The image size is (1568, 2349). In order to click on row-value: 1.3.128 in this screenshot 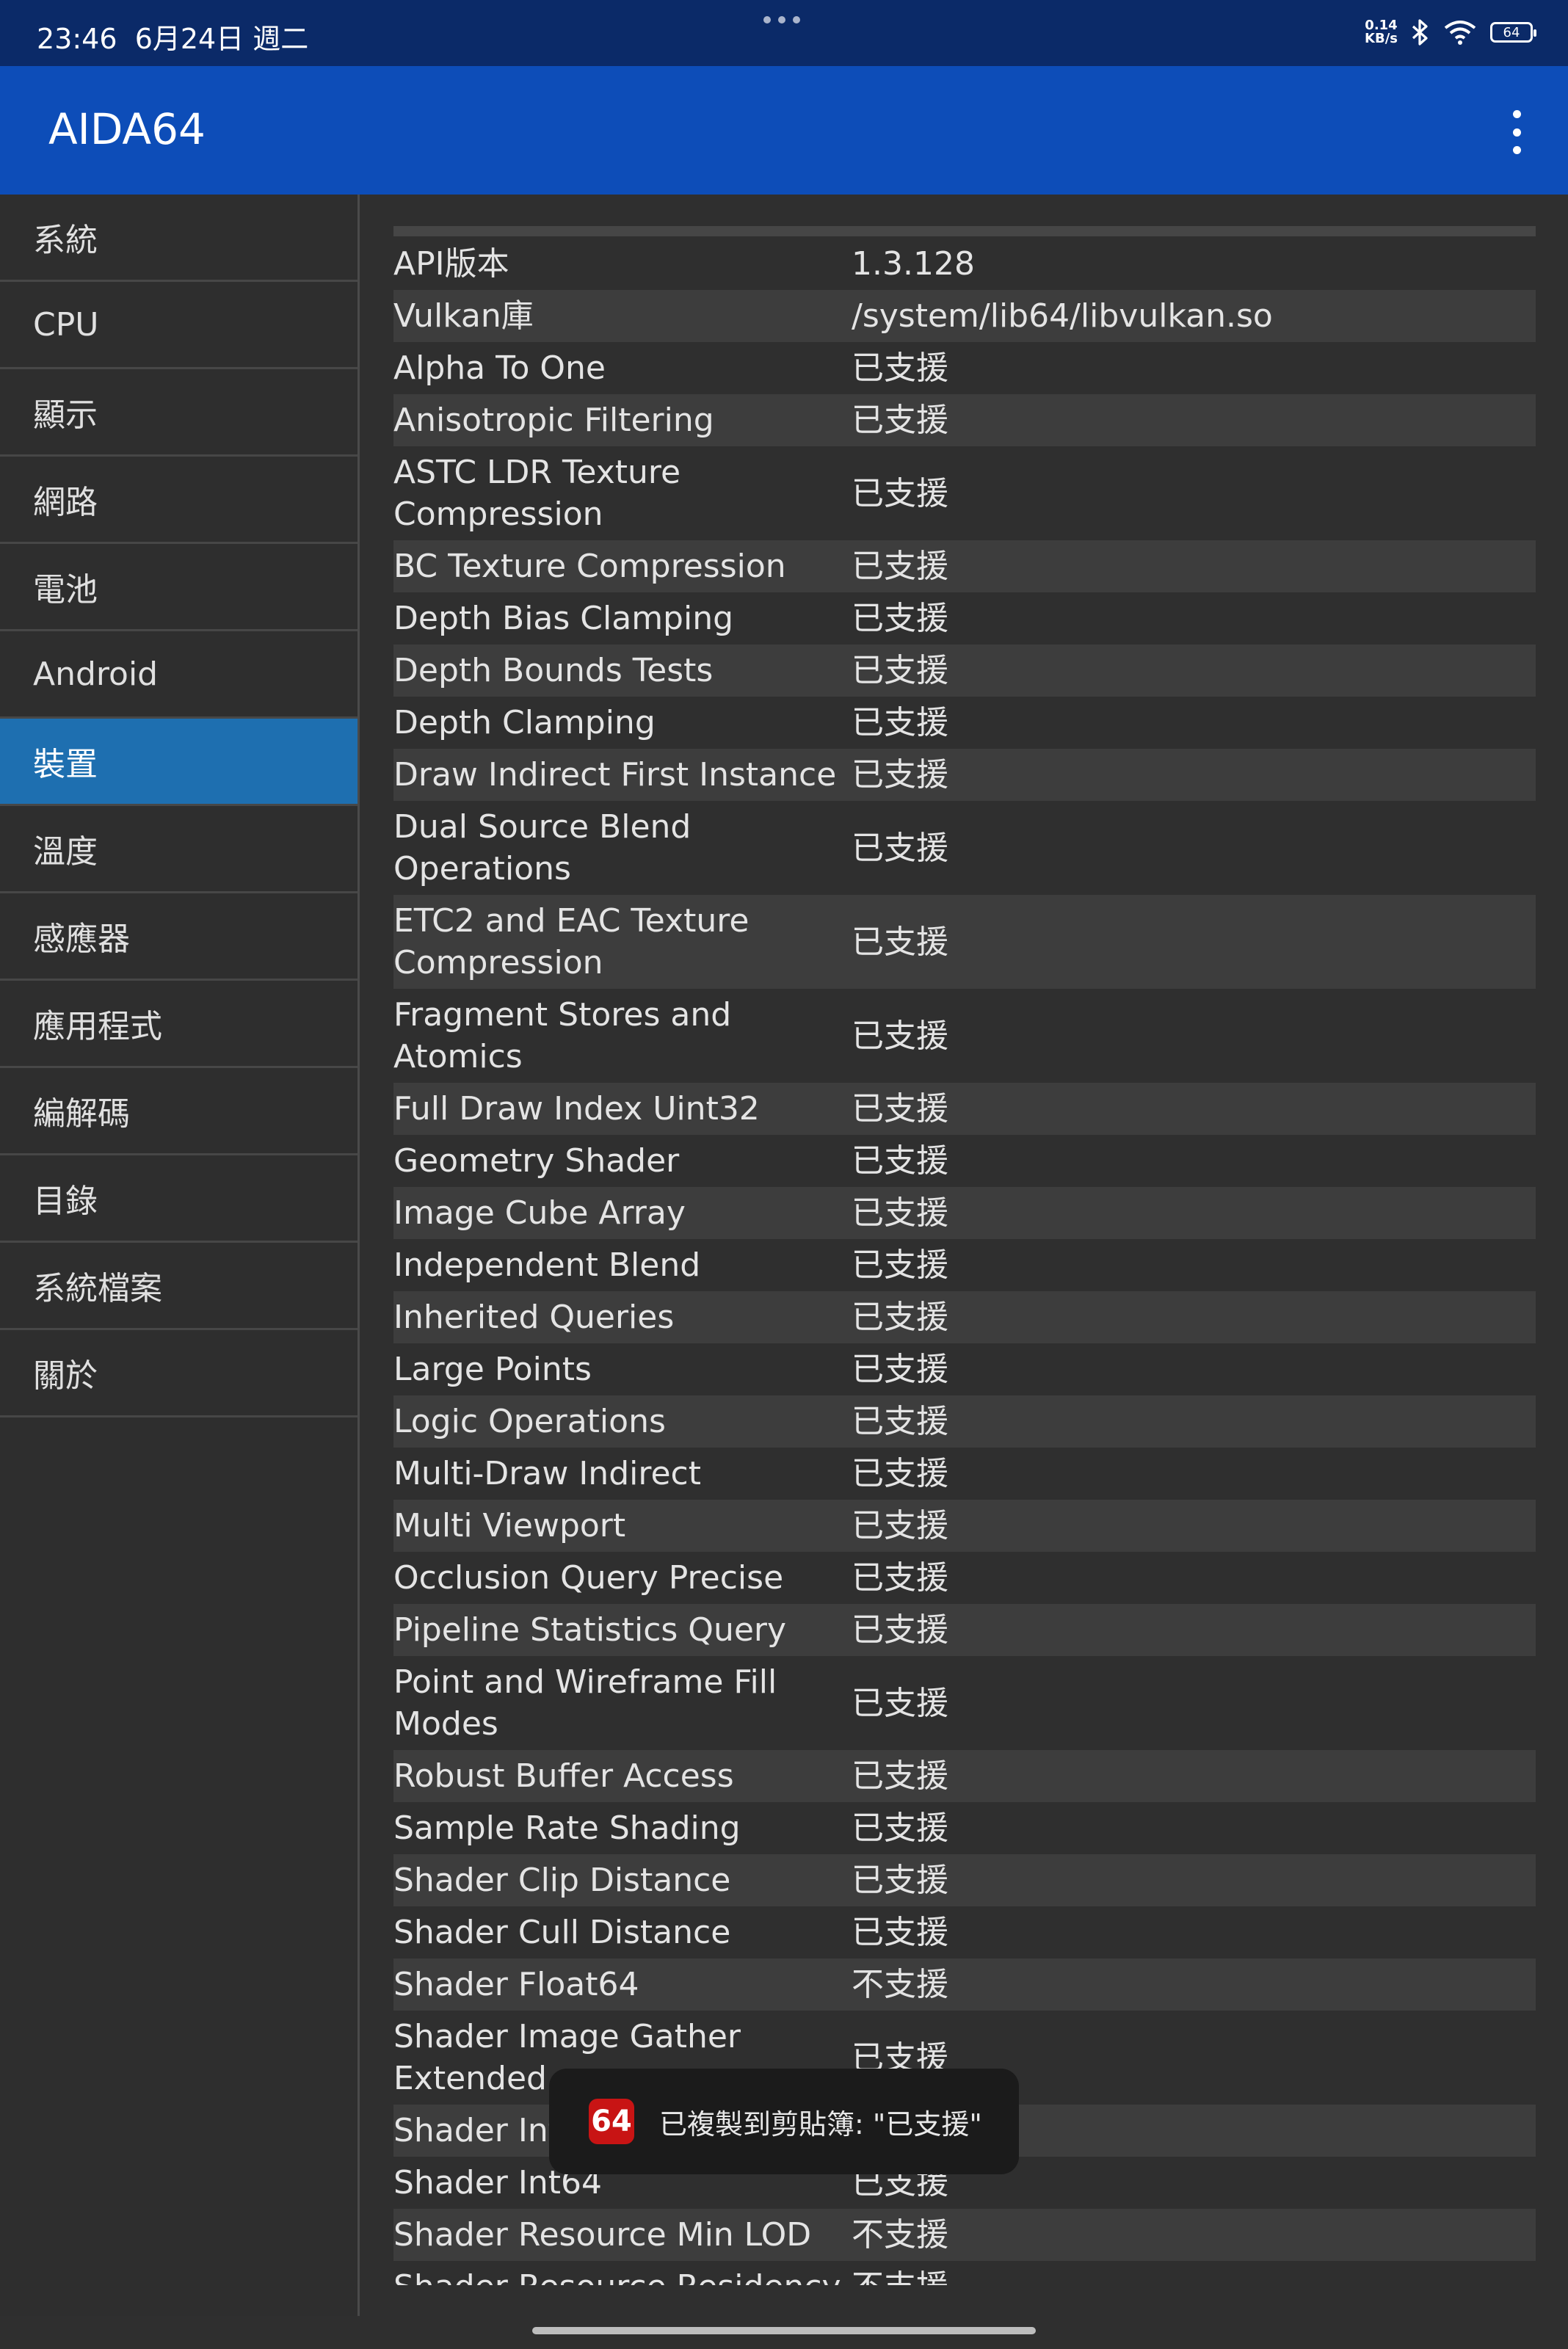, I will do `click(1194, 264)`.